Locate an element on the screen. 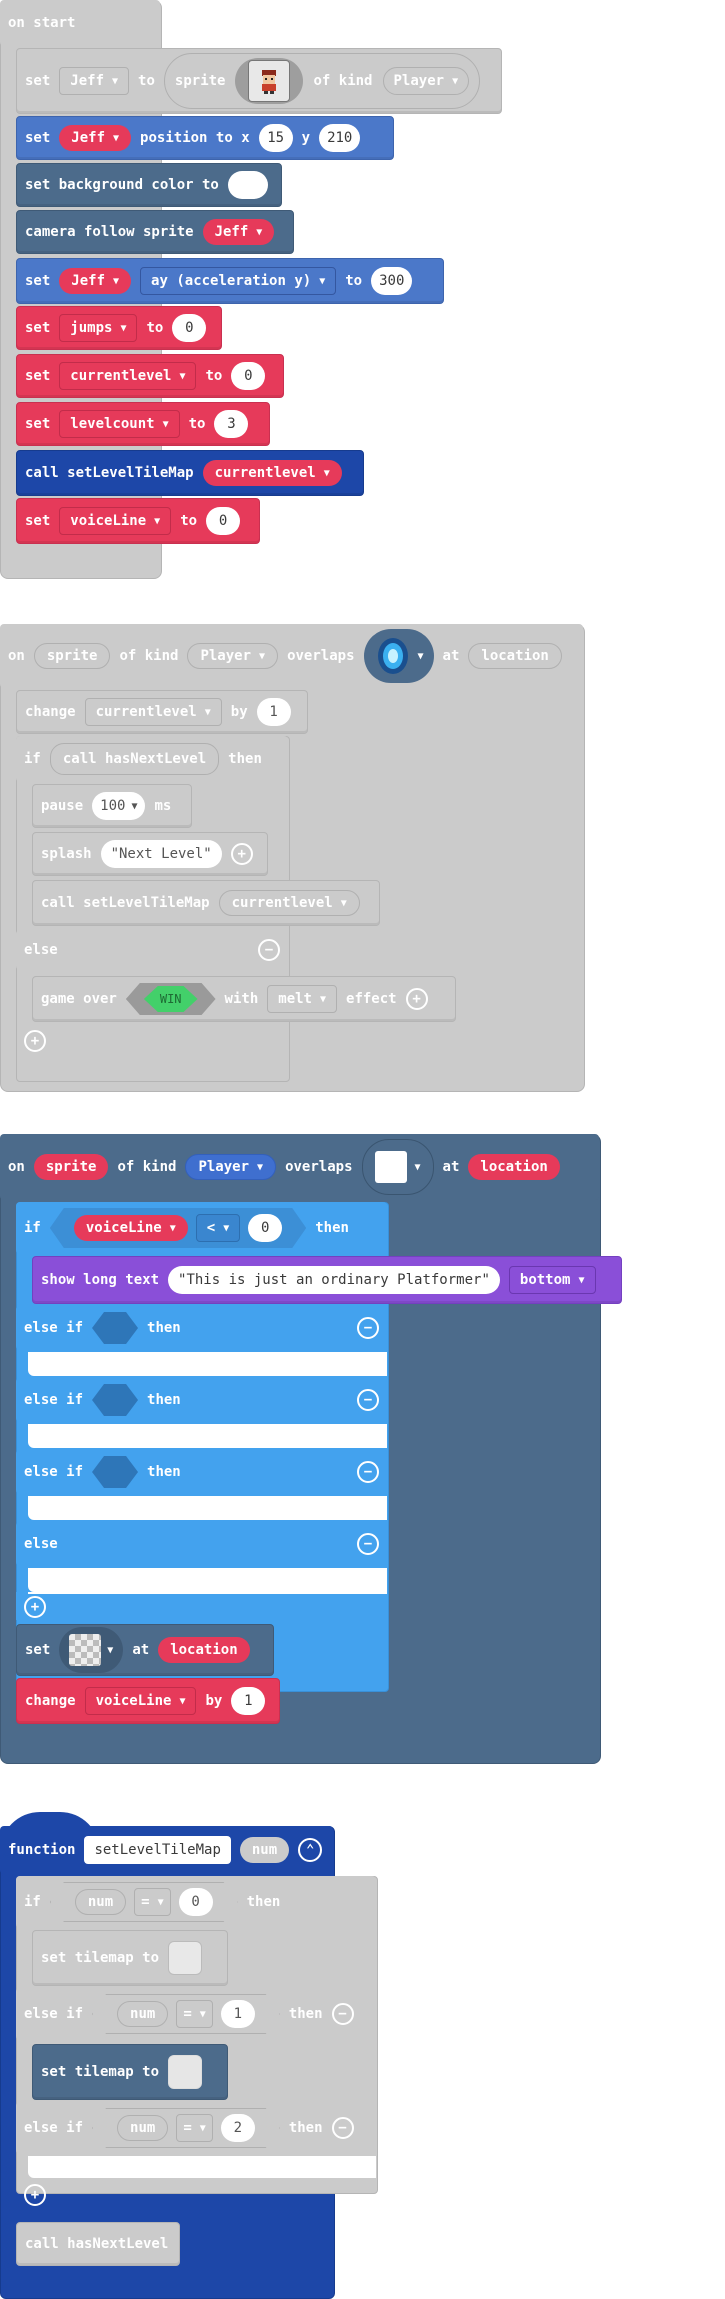  num-variable: num is located at coordinates (100, 1902).